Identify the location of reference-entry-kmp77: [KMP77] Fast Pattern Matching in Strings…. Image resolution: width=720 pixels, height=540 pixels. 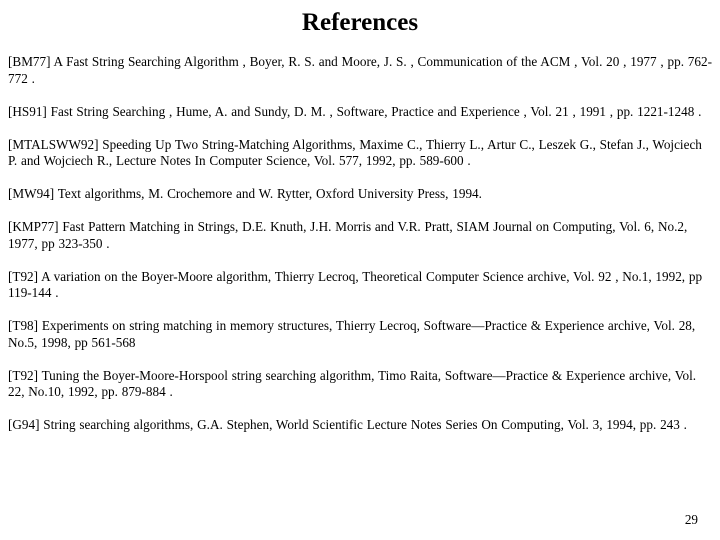
(348, 235).